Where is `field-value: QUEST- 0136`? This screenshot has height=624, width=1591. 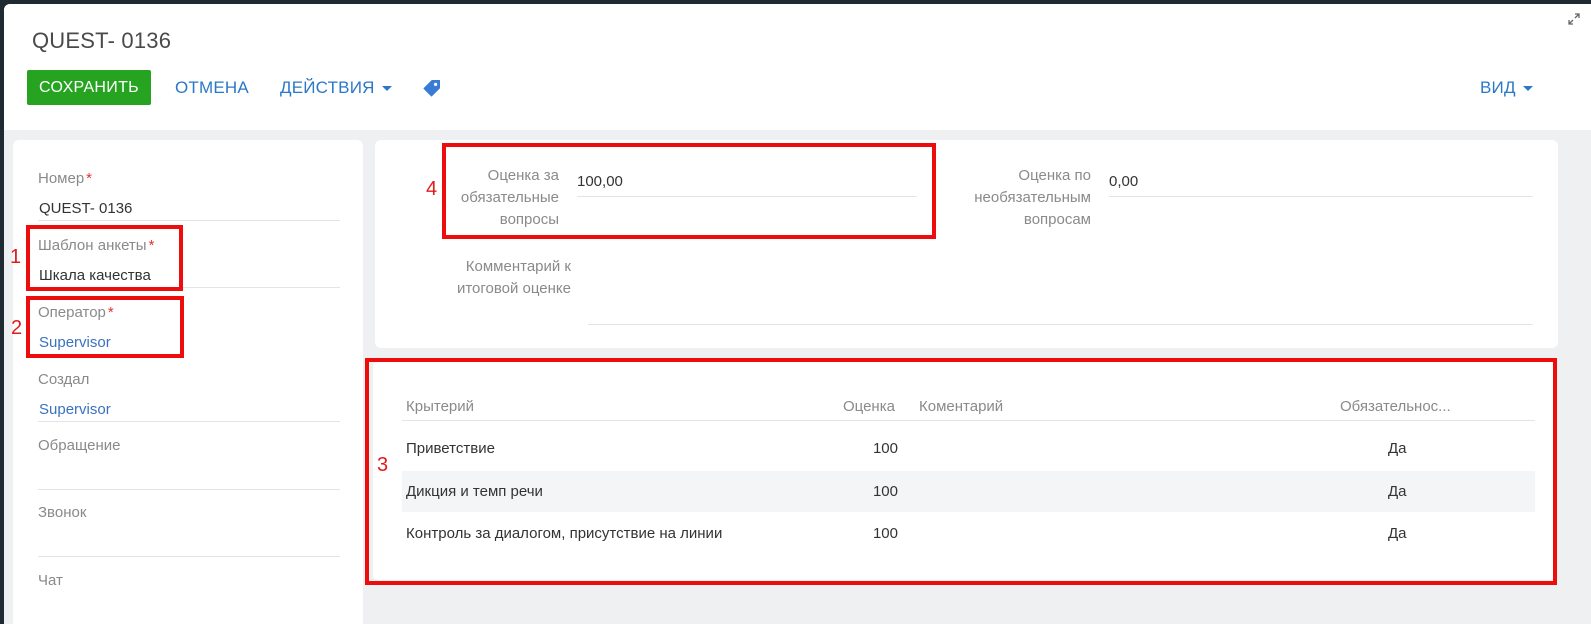 field-value: QUEST- 0136 is located at coordinates (86, 208).